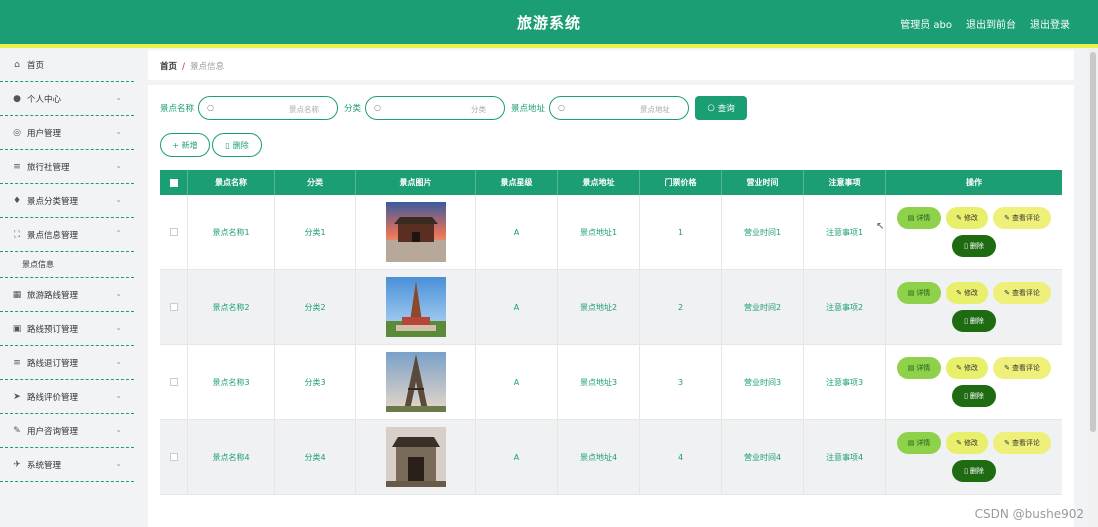 This screenshot has width=1098, height=527. Describe the element at coordinates (211, 145) in the screenshot. I see `action-row: + 新增 ▯ 删除` at that location.